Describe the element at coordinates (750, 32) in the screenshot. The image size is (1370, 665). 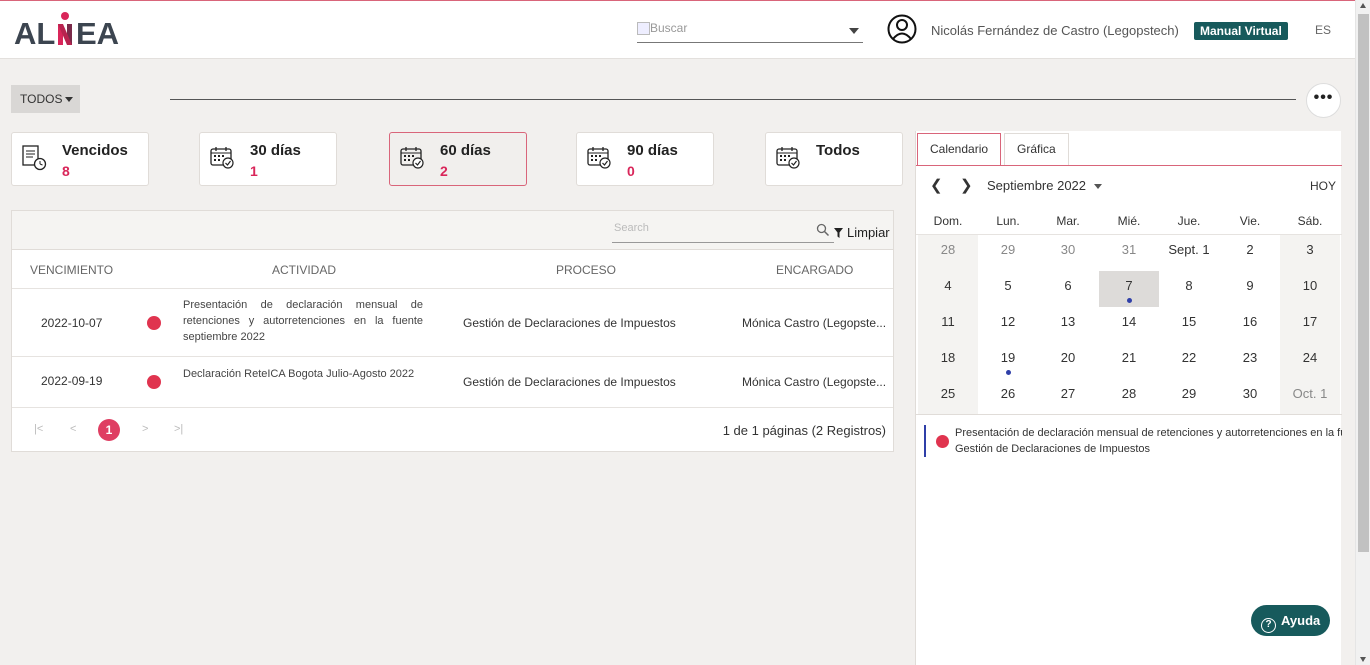
I see `global-search: Buscar` at that location.